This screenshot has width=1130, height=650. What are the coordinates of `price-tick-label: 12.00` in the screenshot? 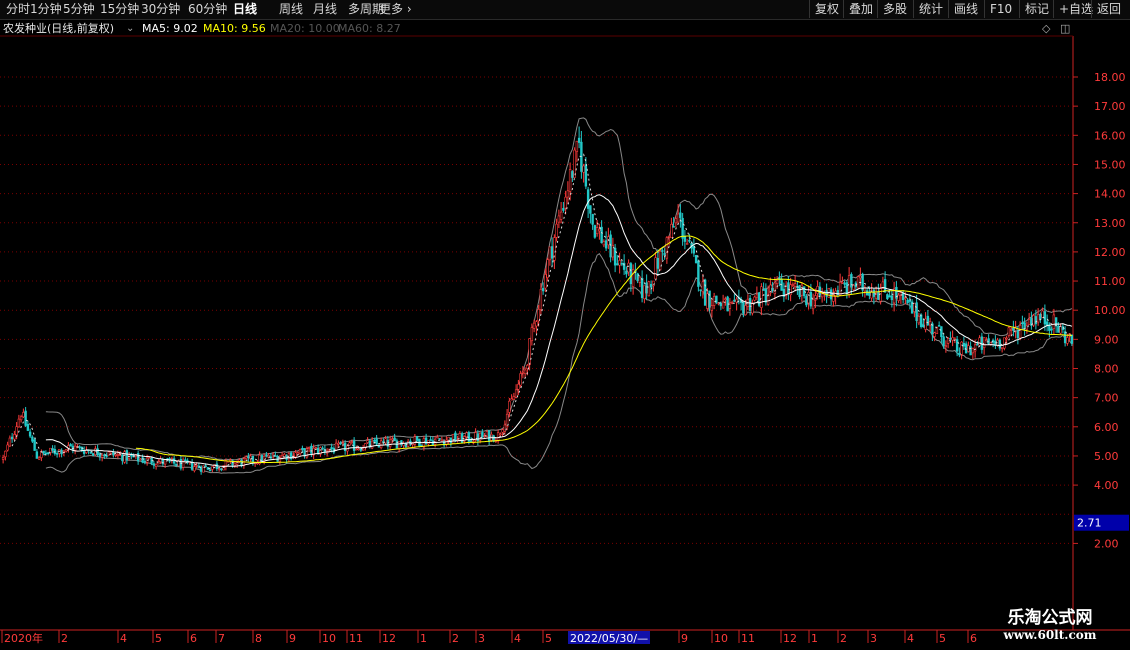 It's located at (1110, 252).